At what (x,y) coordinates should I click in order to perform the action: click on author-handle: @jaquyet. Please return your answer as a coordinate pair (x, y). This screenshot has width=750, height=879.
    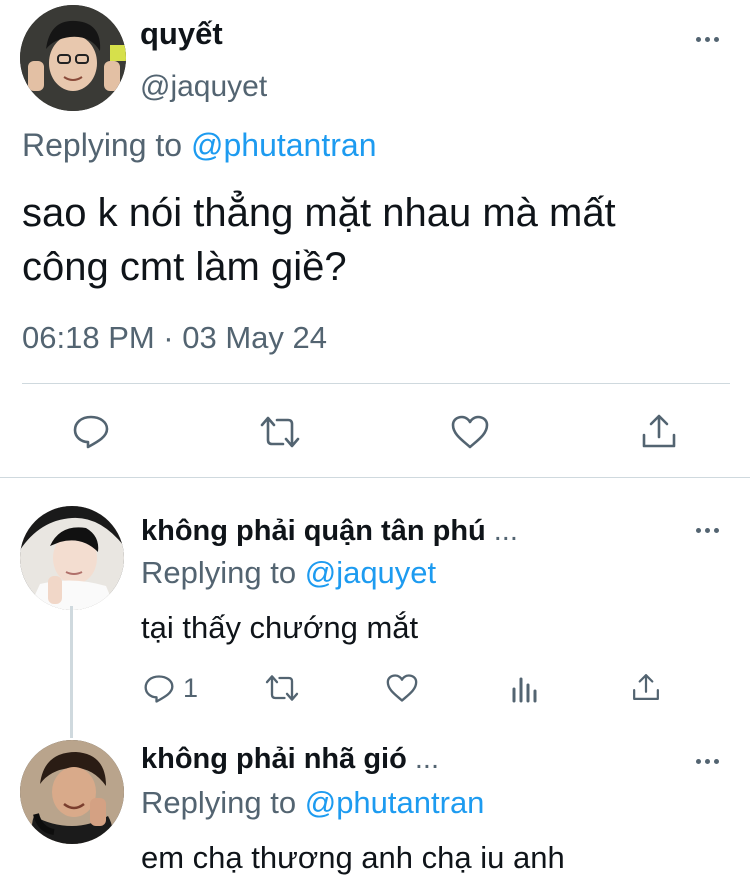
    Looking at the image, I should click on (203, 87).